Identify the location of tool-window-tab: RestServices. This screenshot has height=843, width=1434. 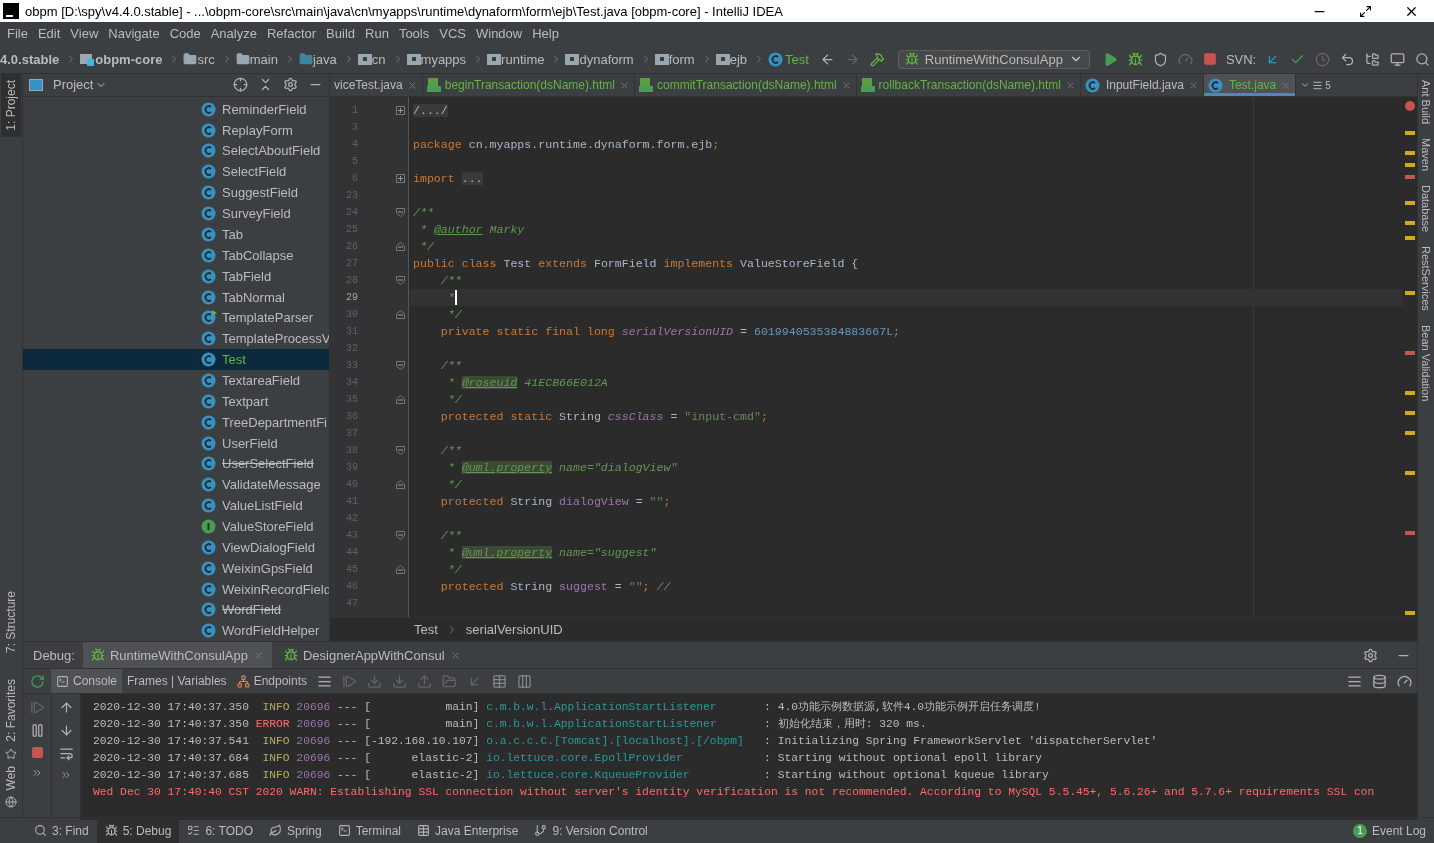
(1426, 278).